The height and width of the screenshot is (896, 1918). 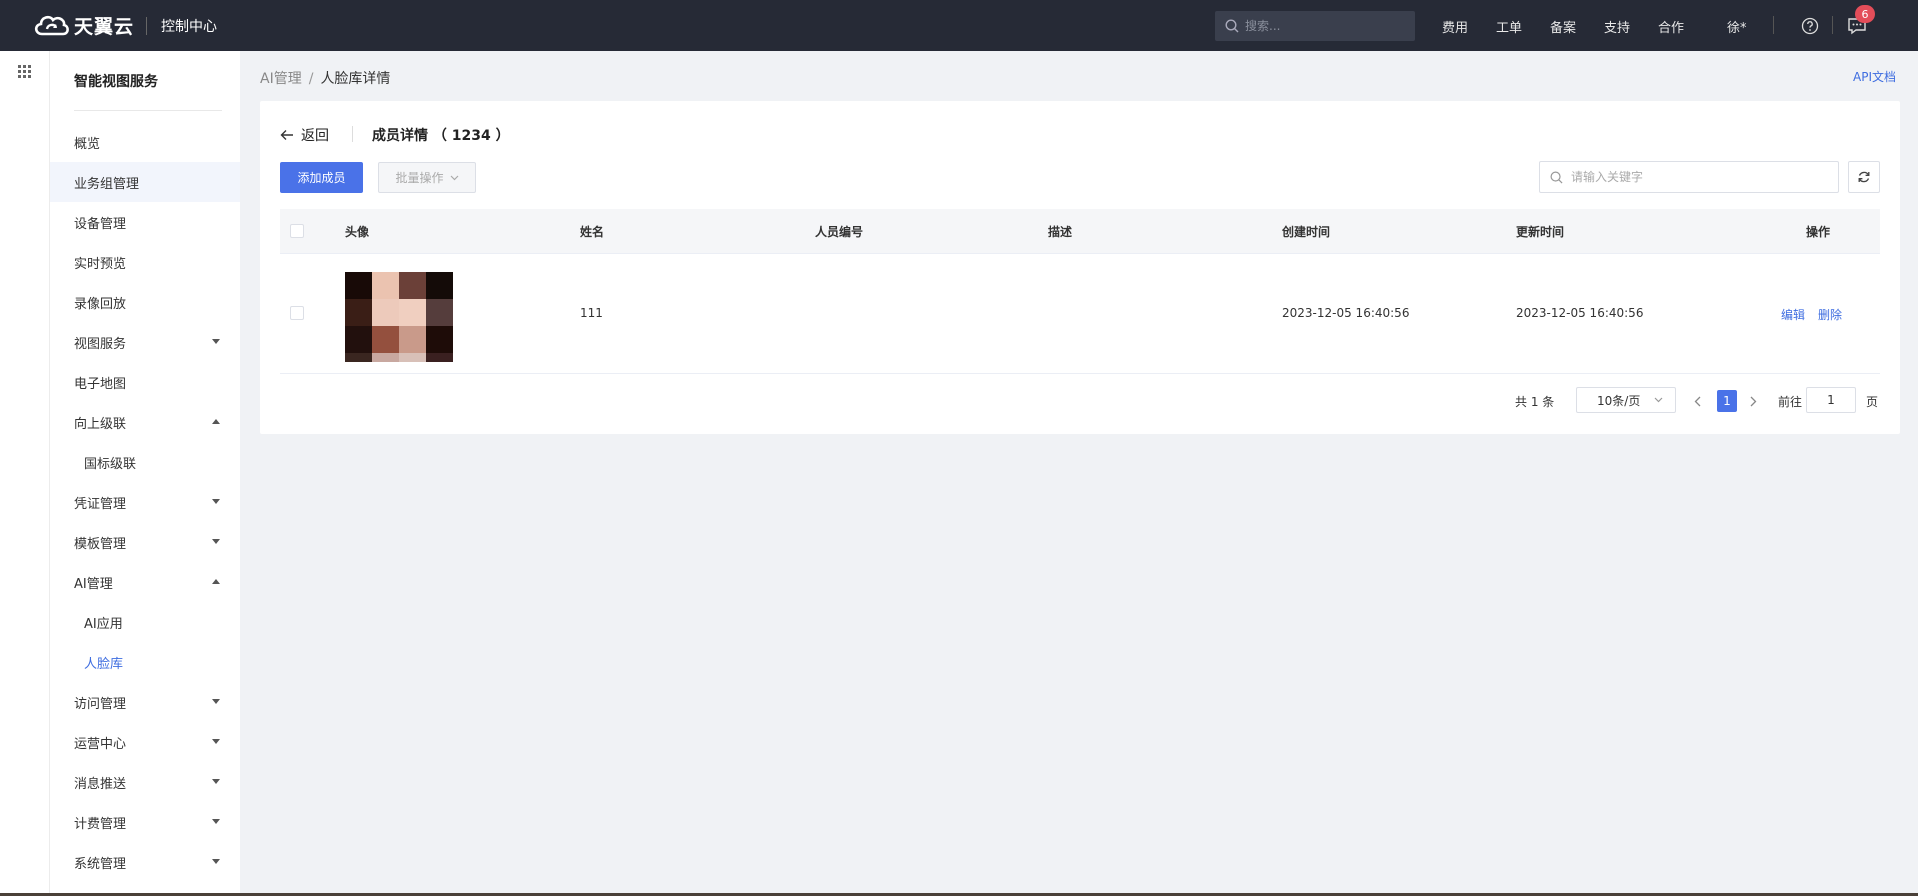 I want to click on sidebar-item: 国标级联, so click(x=145, y=462).